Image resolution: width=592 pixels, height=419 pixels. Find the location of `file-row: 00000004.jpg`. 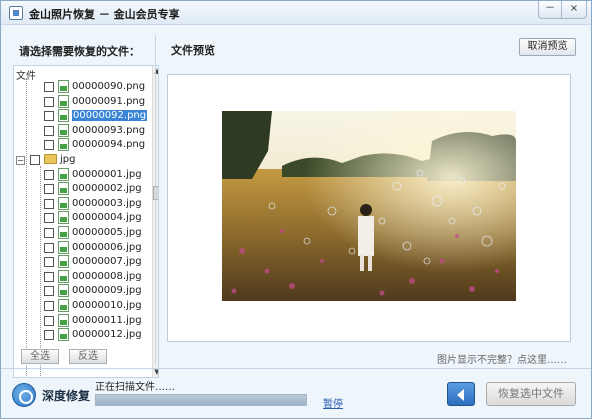

file-row: 00000004.jpg is located at coordinates (82, 218).